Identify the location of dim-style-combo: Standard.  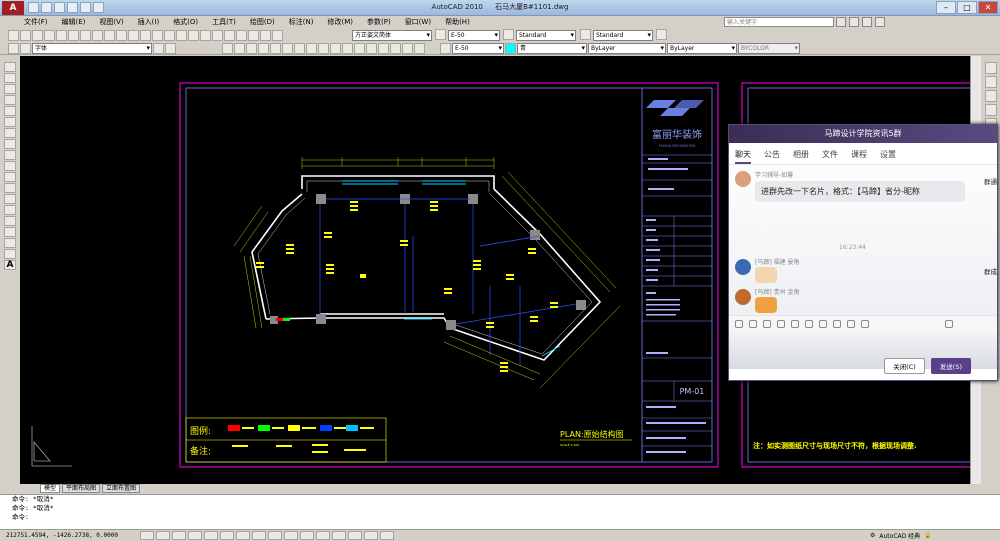
(546, 35).